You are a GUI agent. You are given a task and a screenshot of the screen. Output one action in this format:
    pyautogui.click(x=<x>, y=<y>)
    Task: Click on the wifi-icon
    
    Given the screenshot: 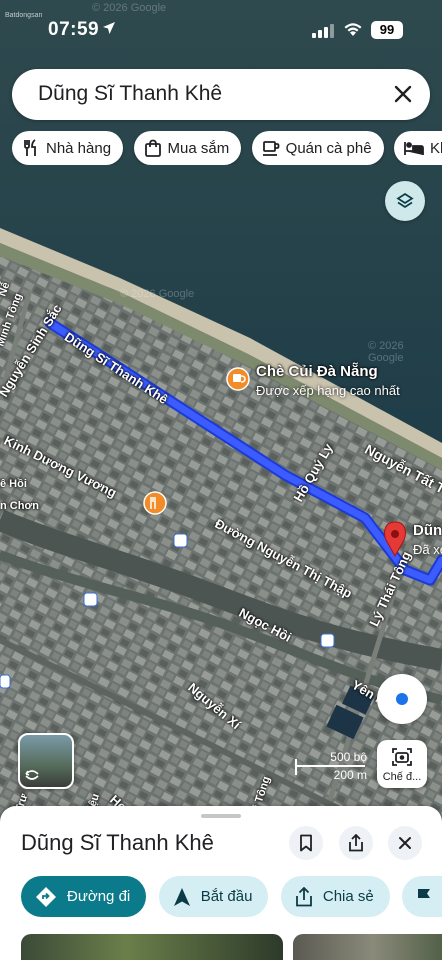 What is the action you would take?
    pyautogui.click(x=353, y=29)
    